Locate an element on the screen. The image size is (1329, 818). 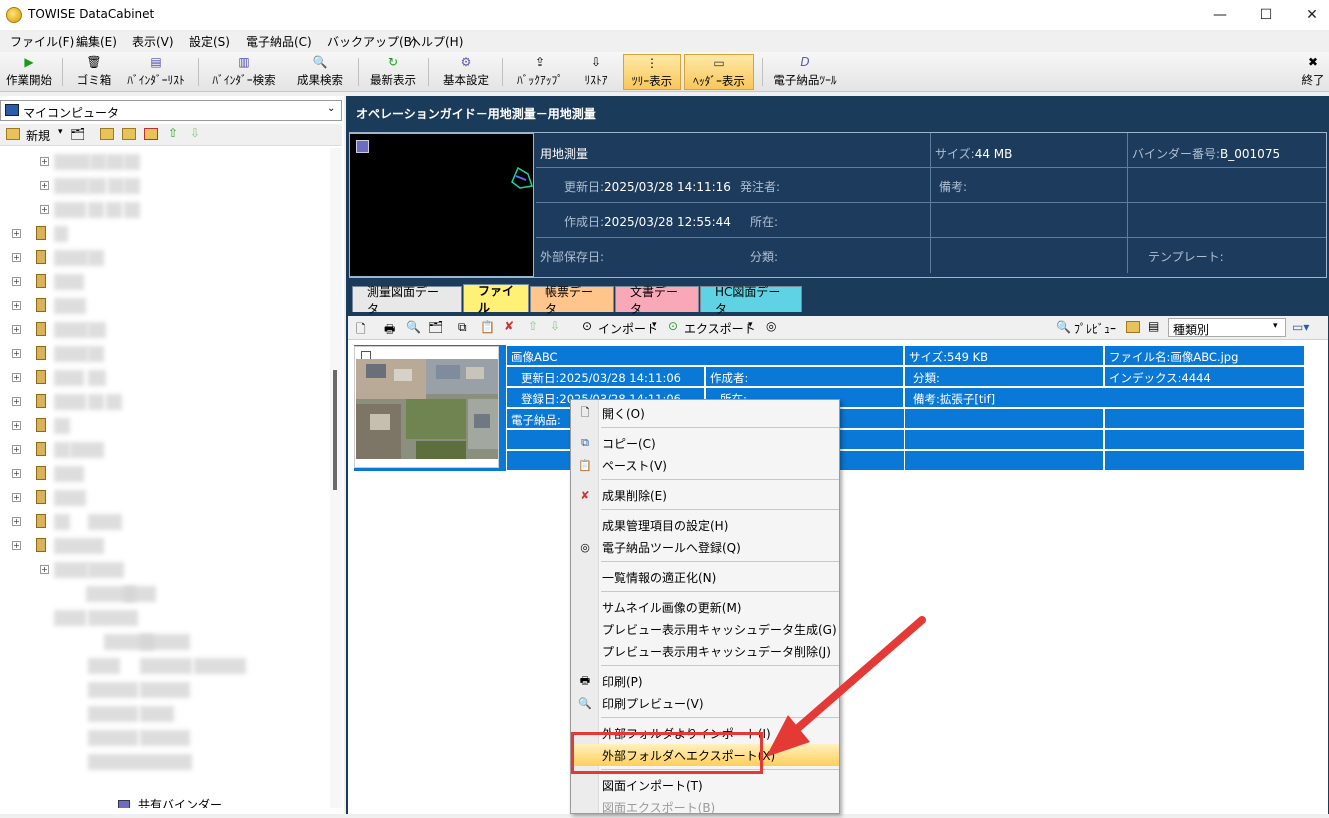
annotation-arrow is located at coordinates (846, 686).